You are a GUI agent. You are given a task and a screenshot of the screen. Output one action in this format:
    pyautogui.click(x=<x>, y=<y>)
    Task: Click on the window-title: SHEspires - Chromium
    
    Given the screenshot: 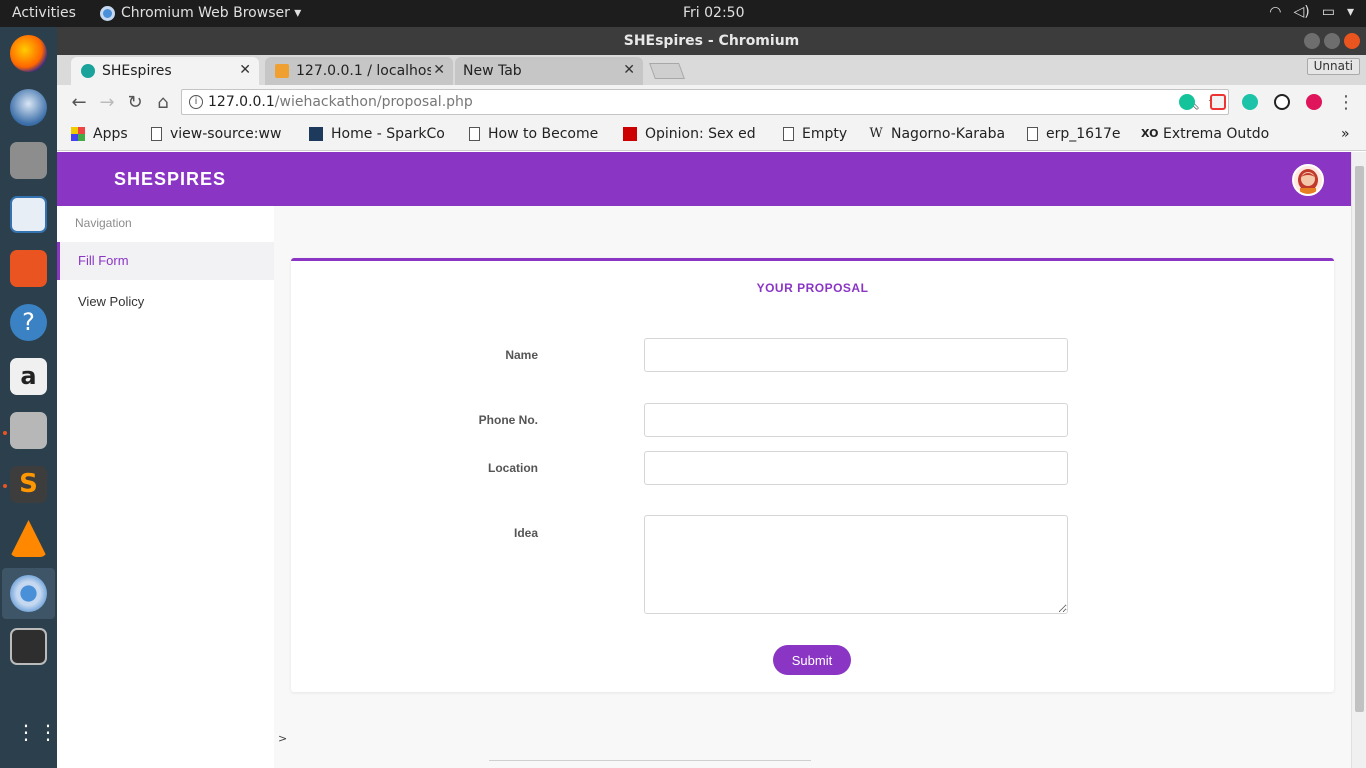 What is the action you would take?
    pyautogui.click(x=711, y=41)
    